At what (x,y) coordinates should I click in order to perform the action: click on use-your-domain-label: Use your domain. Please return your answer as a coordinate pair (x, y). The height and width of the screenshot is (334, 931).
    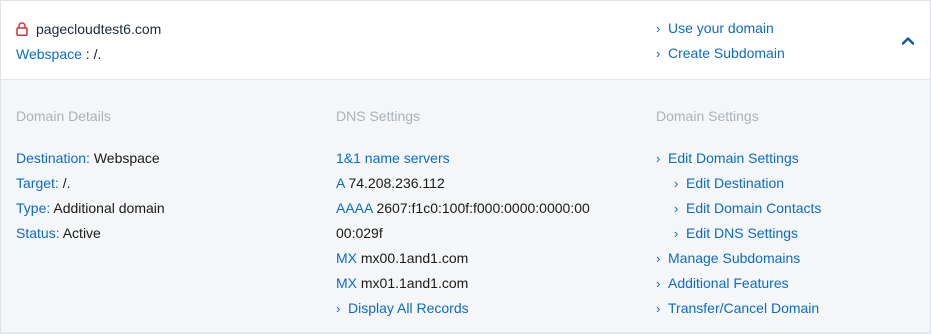
    Looking at the image, I should click on (721, 28).